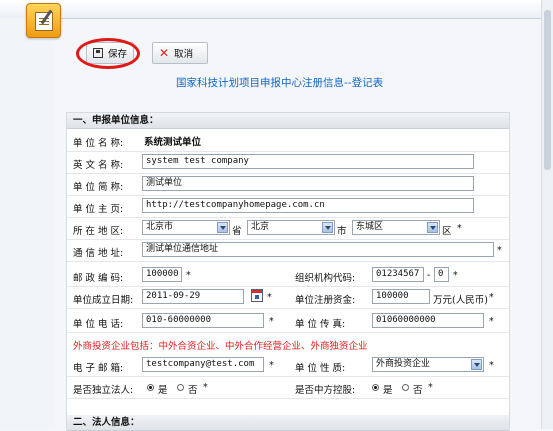 This screenshot has height=431, width=553. What do you see at coordinates (288, 276) in the screenshot?
I see `row-postcode: 邮 政 编 码: 100000 * 组织机构代码: 01234567 - 0 *` at bounding box center [288, 276].